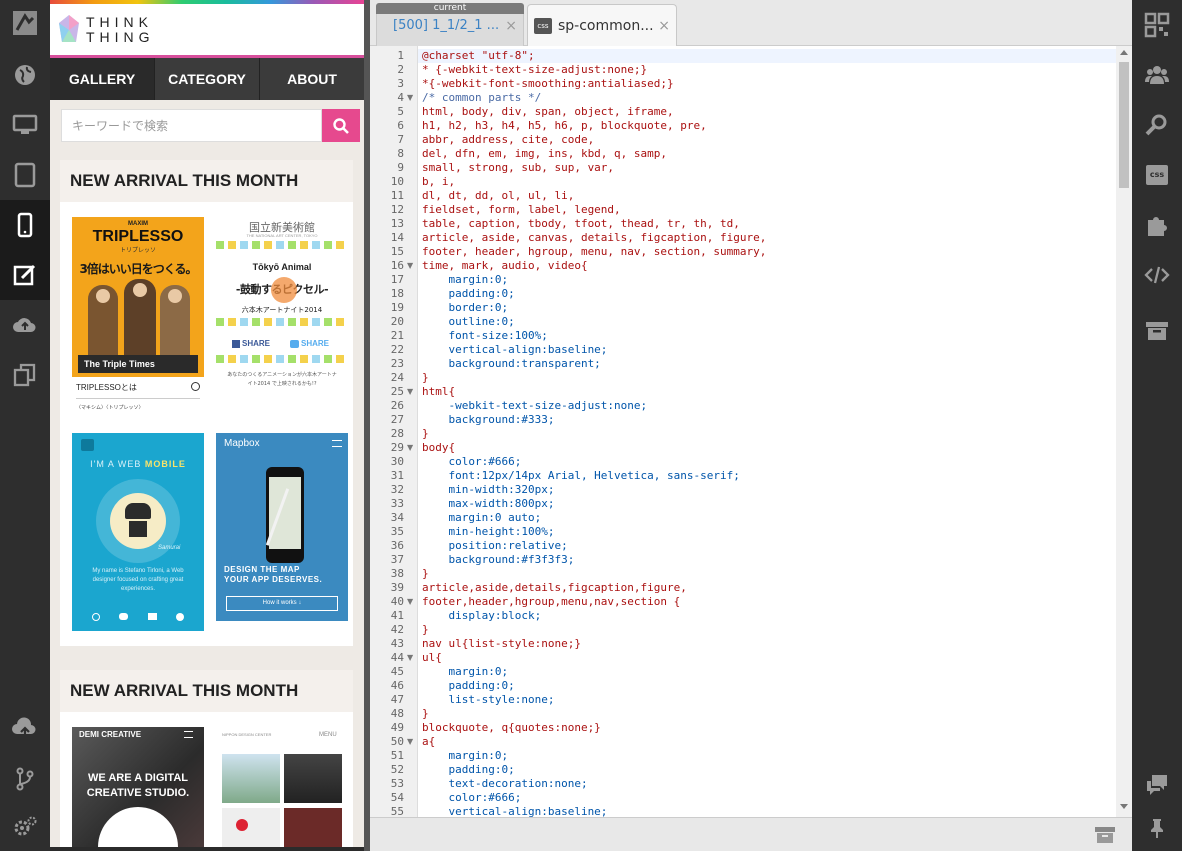 This screenshot has width=1182, height=851. What do you see at coordinates (1157, 25) in the screenshot?
I see `qr-code-icon` at bounding box center [1157, 25].